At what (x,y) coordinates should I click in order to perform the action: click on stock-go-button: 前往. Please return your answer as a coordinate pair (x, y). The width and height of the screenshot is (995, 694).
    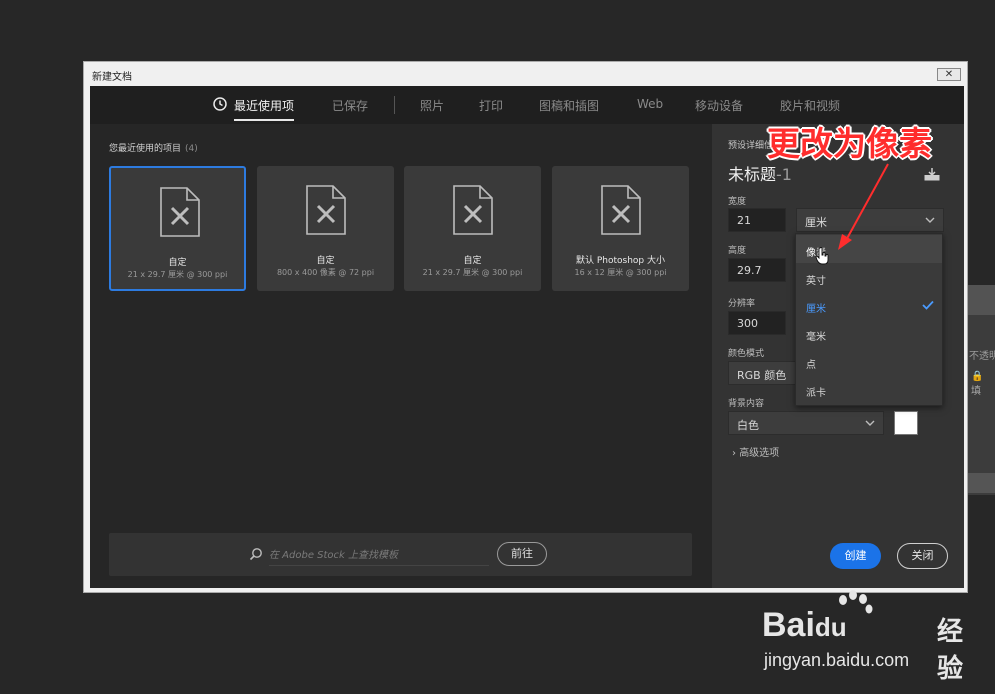
    Looking at the image, I should click on (522, 554).